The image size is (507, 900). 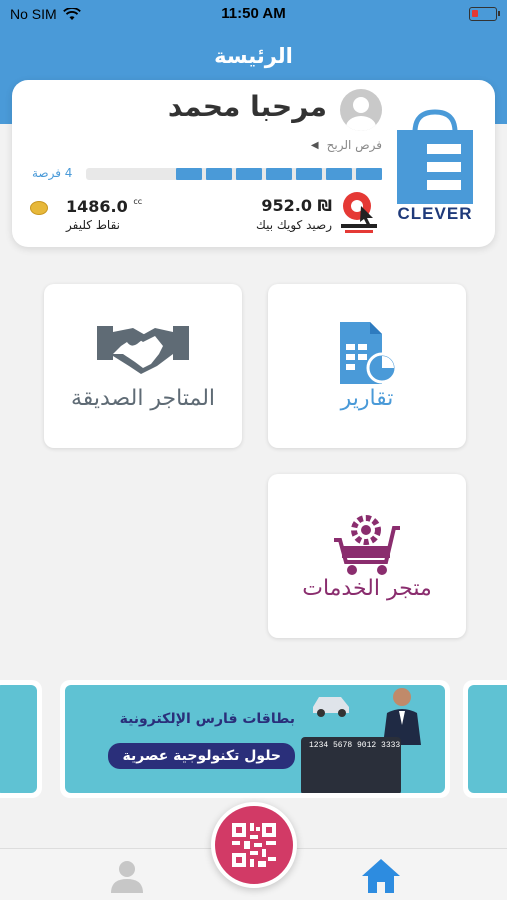 What do you see at coordinates (253, 56) in the screenshot?
I see `page-title: الرئيسة` at bounding box center [253, 56].